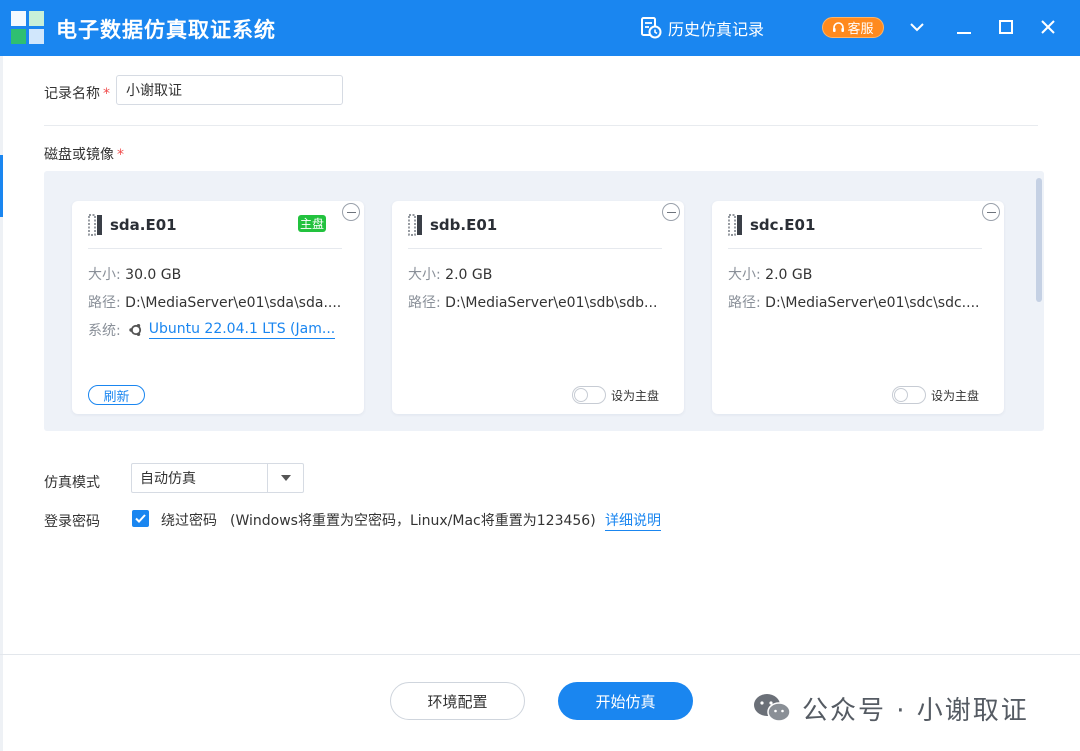  Describe the element at coordinates (839, 27) in the screenshot. I see `headset-icon` at that location.